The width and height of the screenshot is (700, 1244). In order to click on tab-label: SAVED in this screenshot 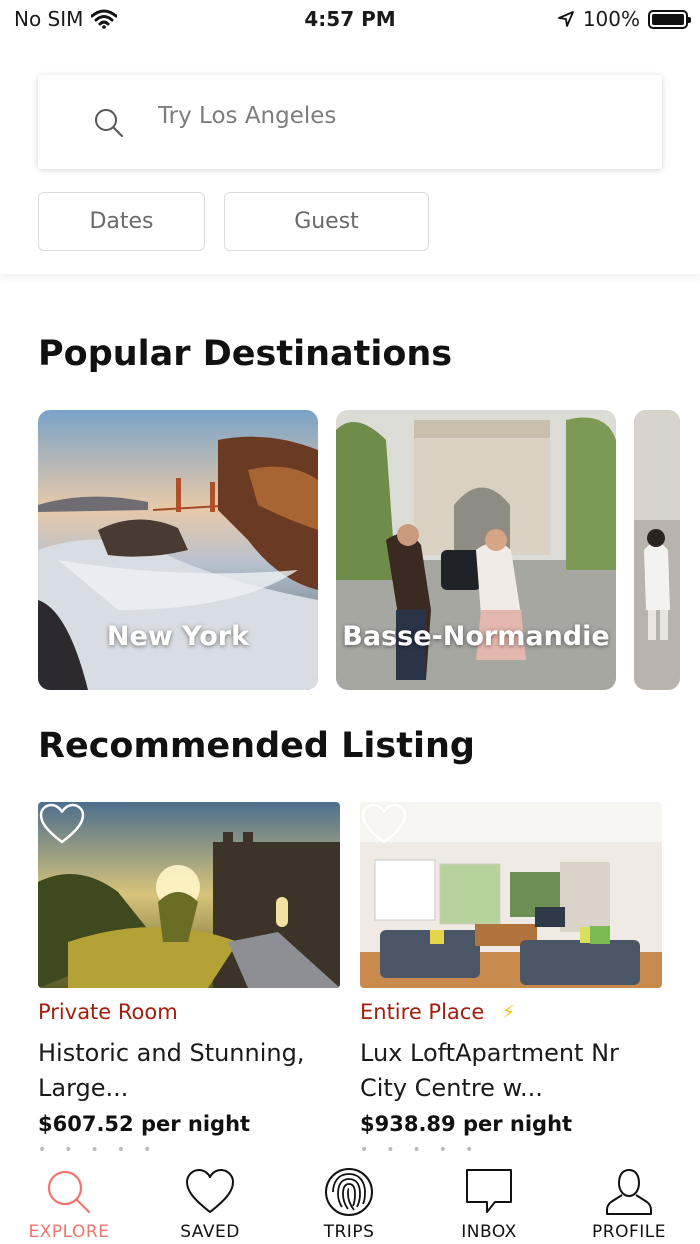, I will do `click(210, 1232)`.